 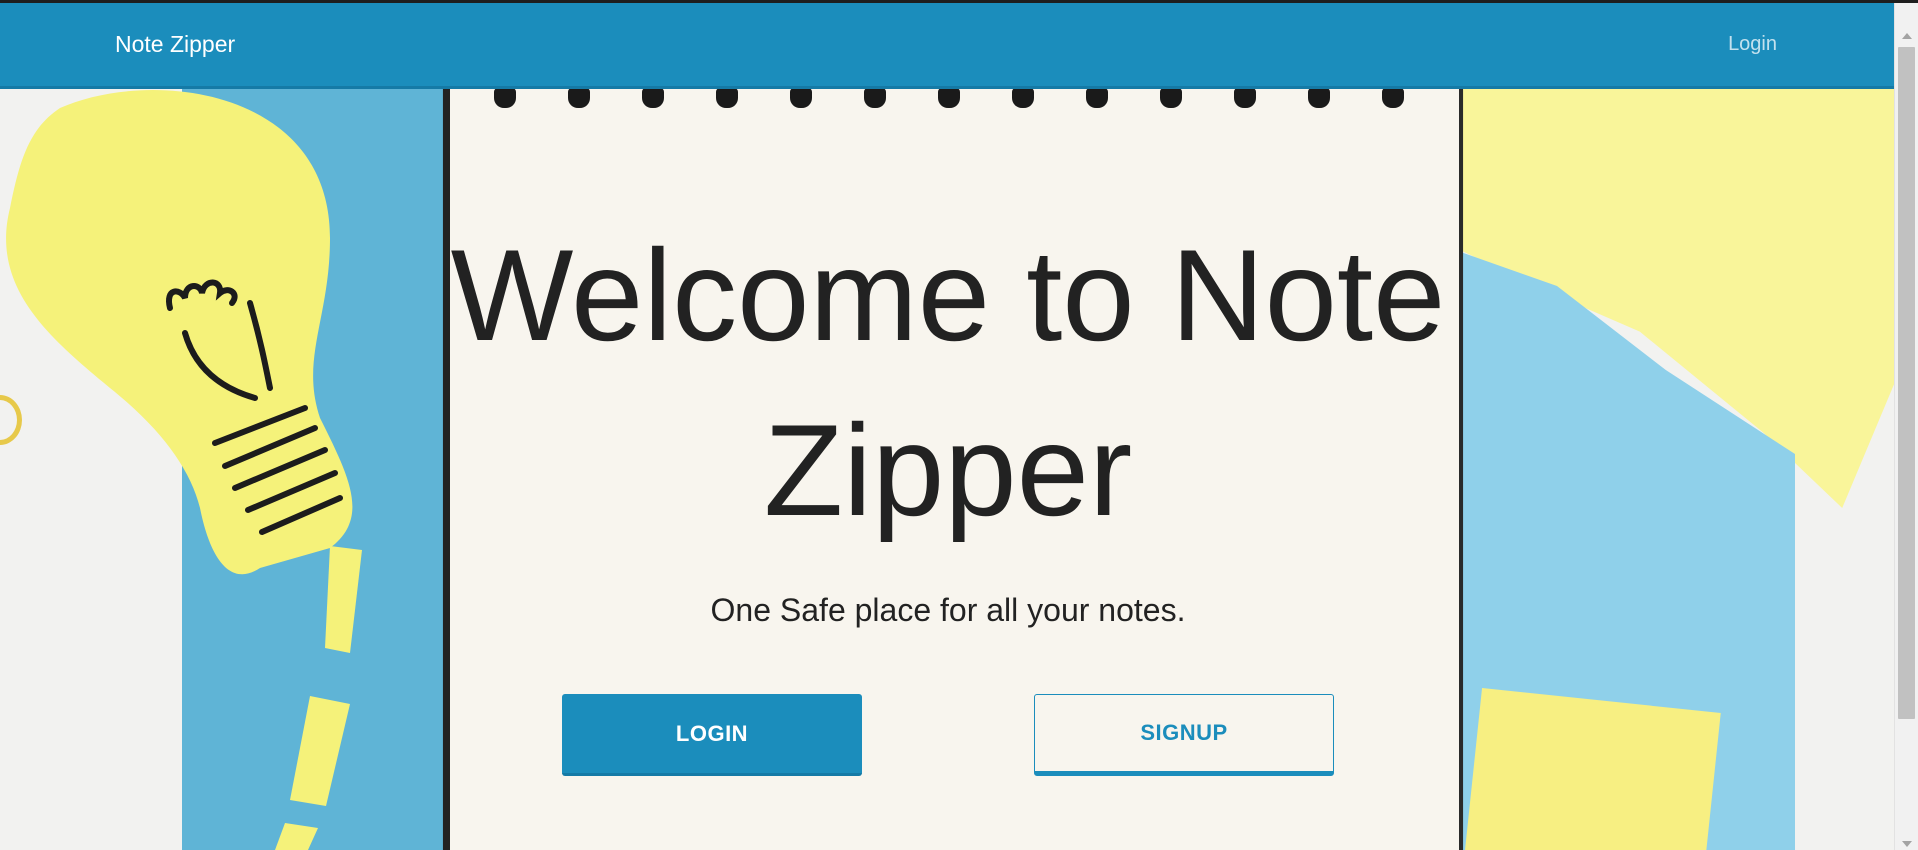 What do you see at coordinates (1752, 44) in the screenshot?
I see `nav-login-link: Login` at bounding box center [1752, 44].